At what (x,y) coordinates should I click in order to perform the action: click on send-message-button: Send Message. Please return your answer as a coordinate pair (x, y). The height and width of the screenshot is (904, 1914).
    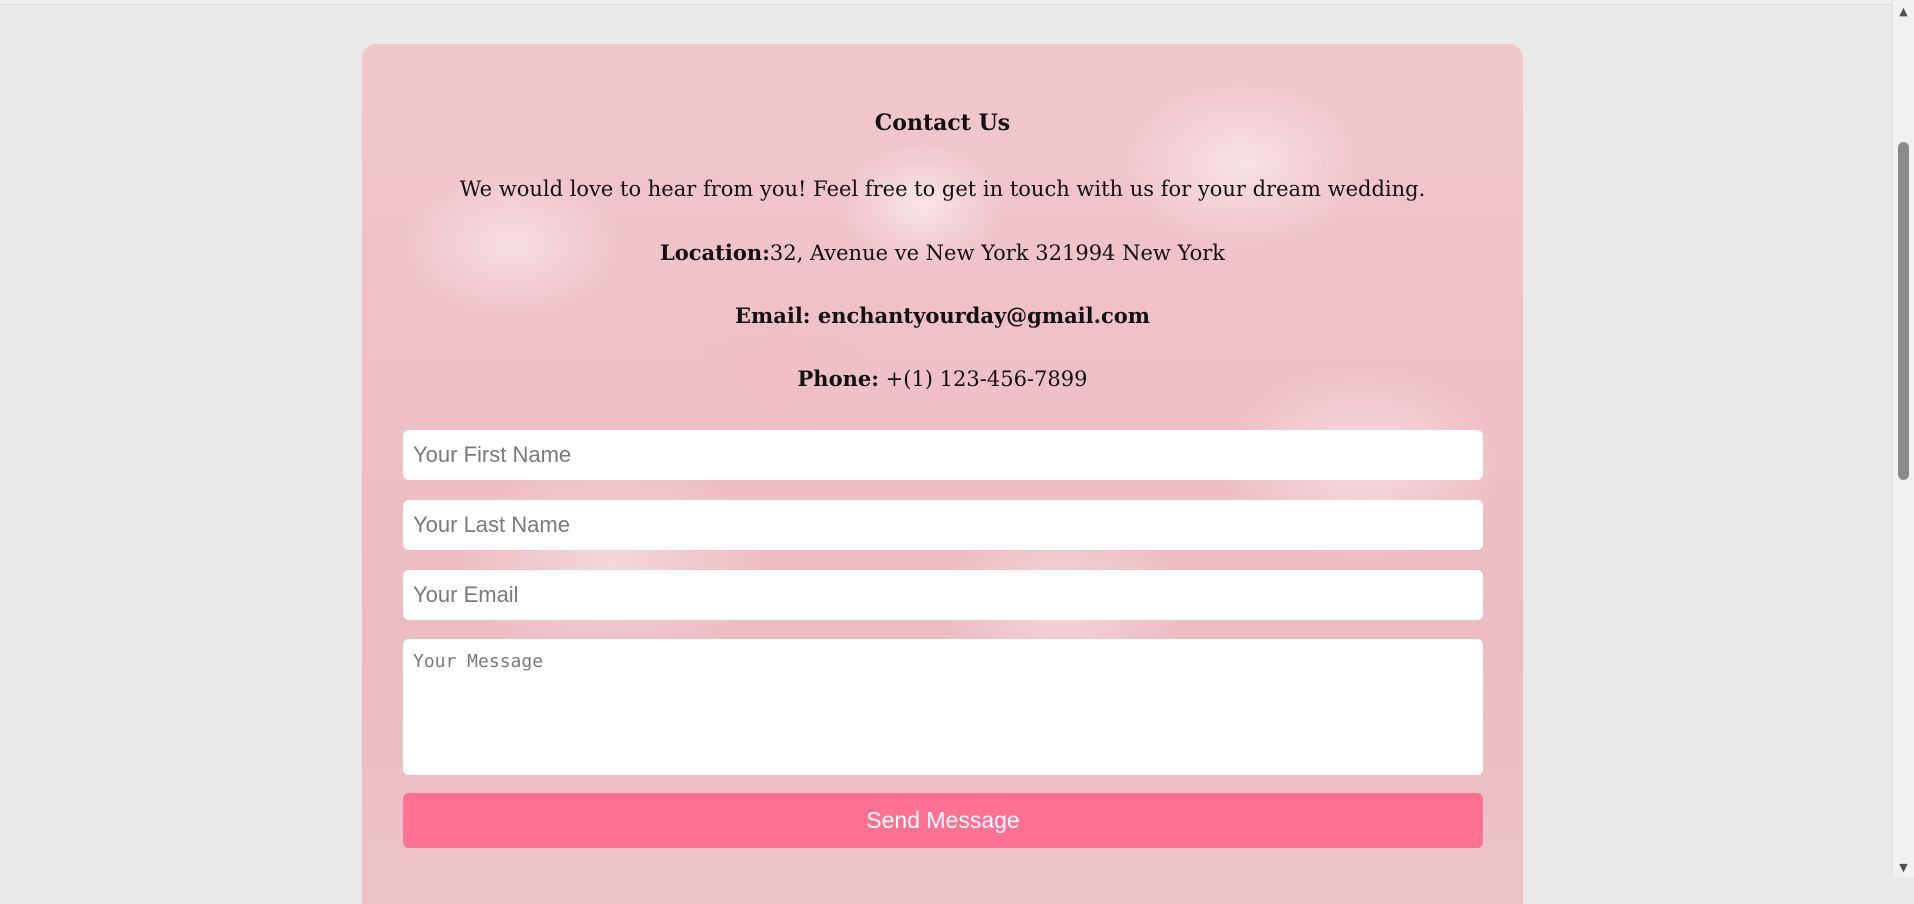
    Looking at the image, I should click on (943, 820).